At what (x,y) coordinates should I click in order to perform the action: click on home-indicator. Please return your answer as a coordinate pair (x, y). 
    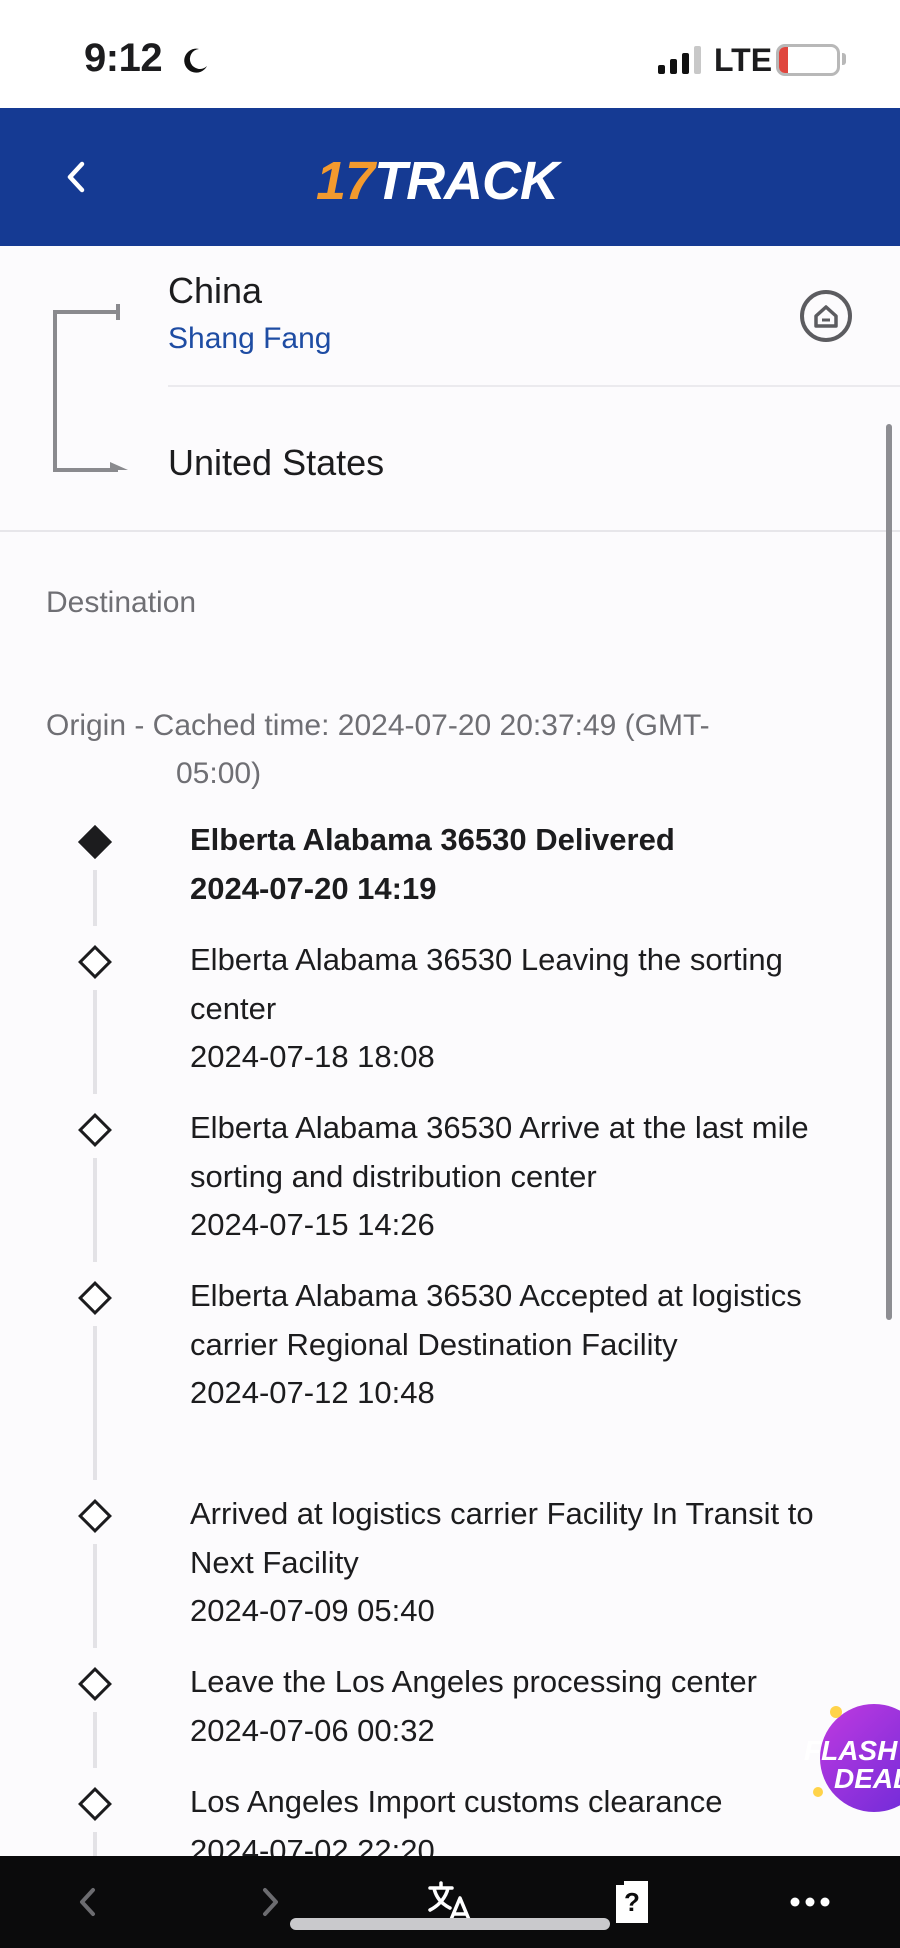
    Looking at the image, I should click on (450, 1924).